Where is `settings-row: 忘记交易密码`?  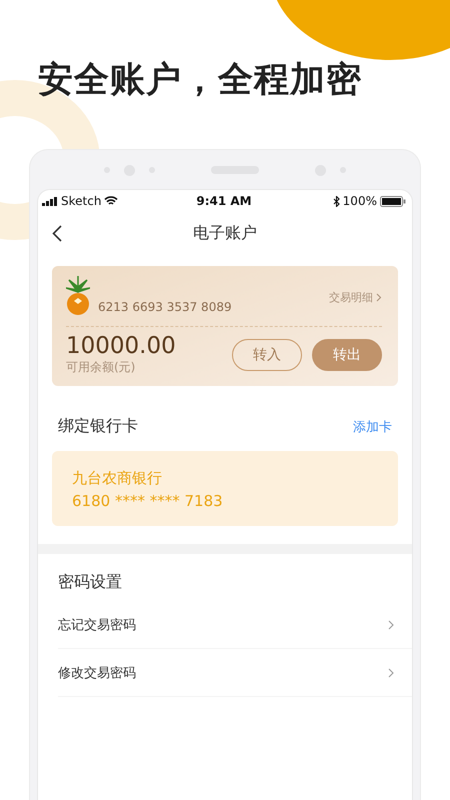 settings-row: 忘记交易密码 is located at coordinates (235, 625).